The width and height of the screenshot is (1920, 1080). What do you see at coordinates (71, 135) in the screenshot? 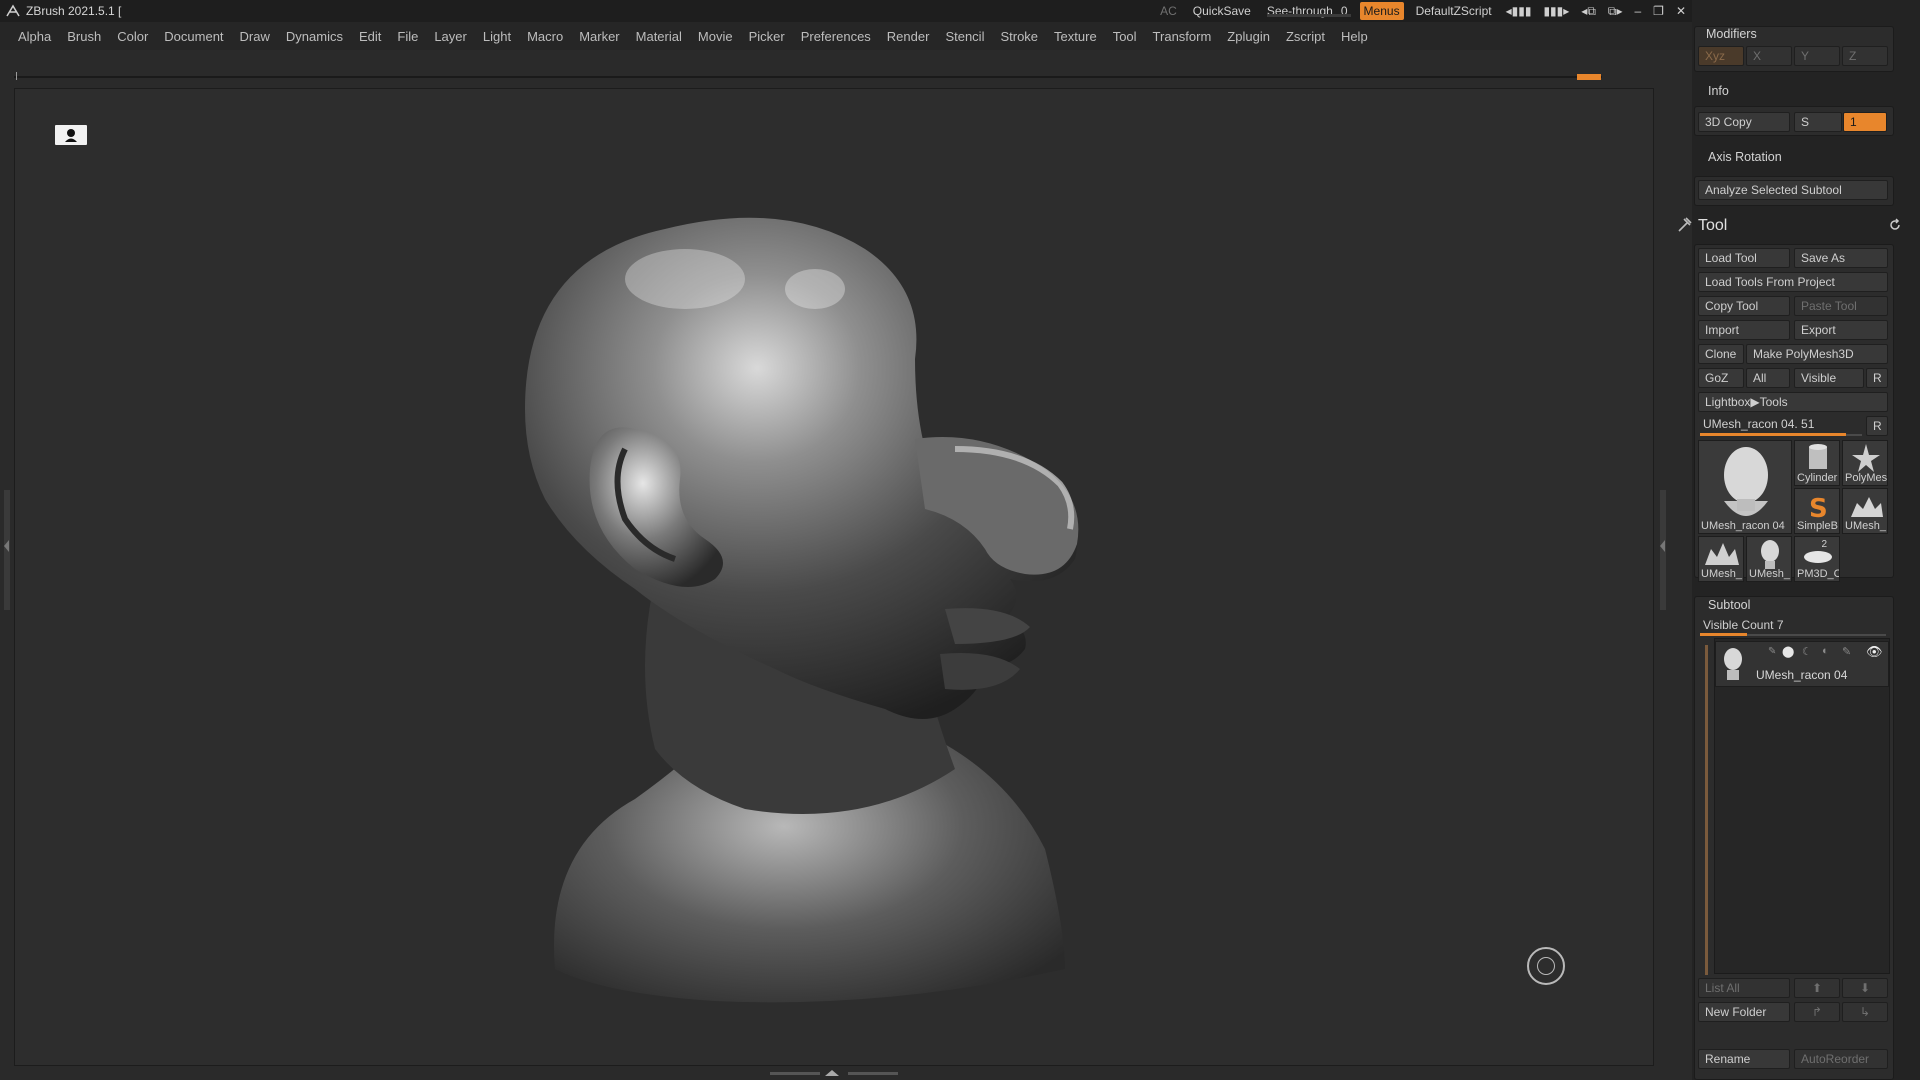
I see `floor-grid-icon` at bounding box center [71, 135].